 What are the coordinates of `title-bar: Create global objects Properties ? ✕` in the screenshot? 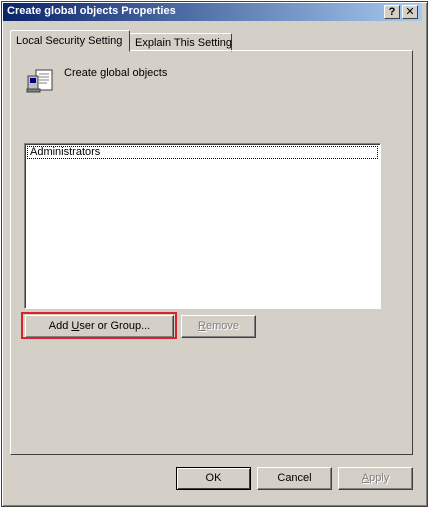 It's located at (212, 12).